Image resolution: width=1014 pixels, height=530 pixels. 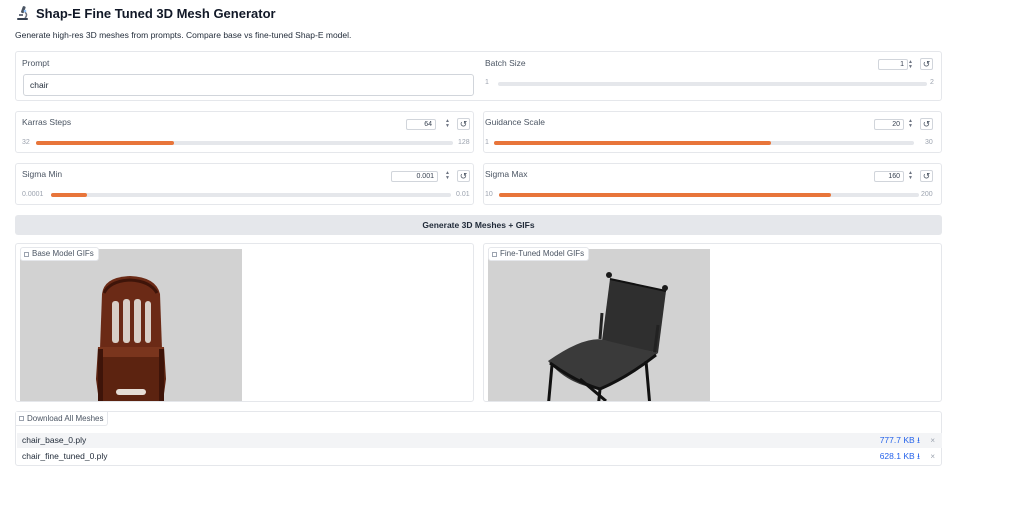 I want to click on file-row: chair_base_0.ply 777.7 KB ⭳ ×, so click(x=479, y=440).